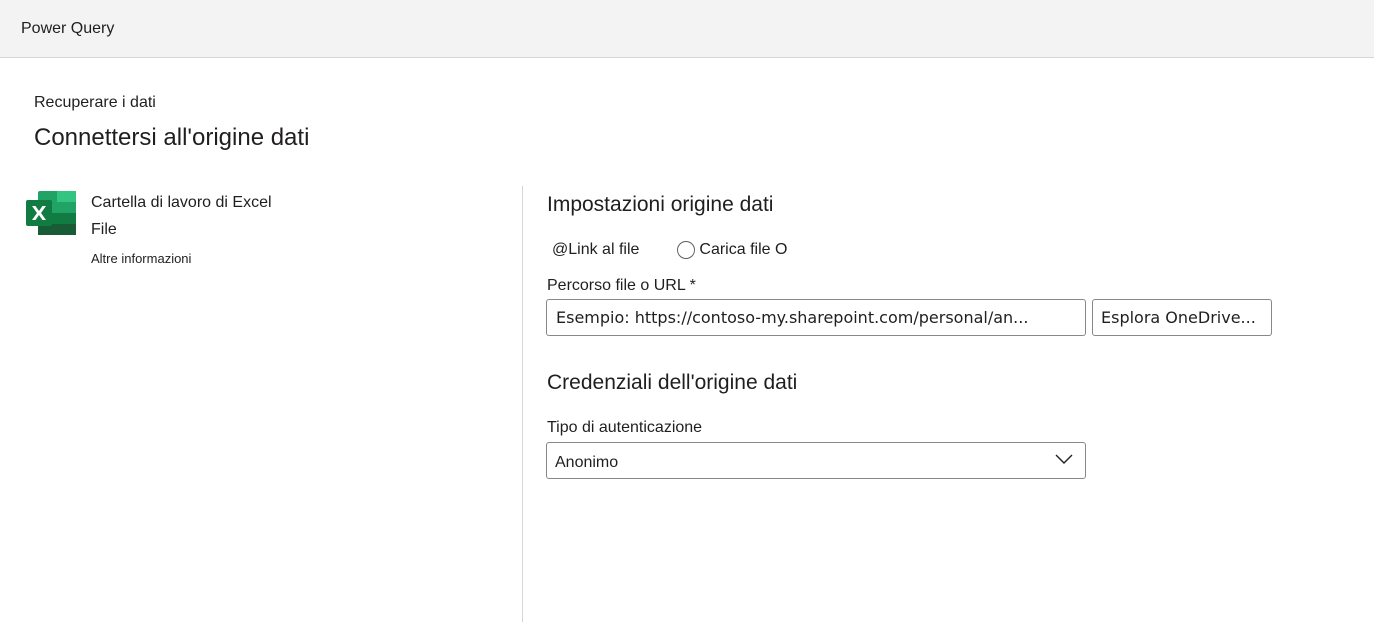 The width and height of the screenshot is (1374, 622). What do you see at coordinates (816, 460) in the screenshot?
I see `auth-type-dropdown: Anonimo` at bounding box center [816, 460].